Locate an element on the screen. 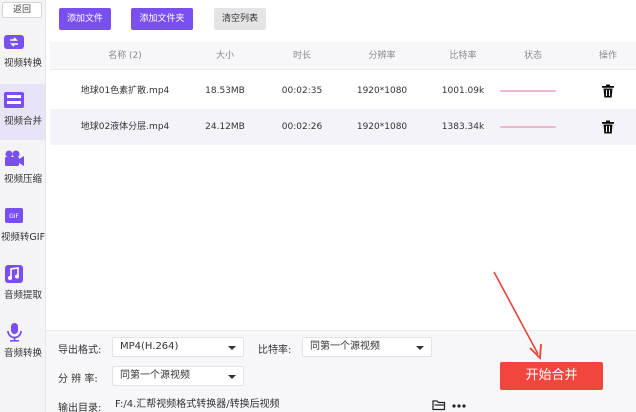 The image size is (636, 412). video-merge-icon is located at coordinates (14, 100).